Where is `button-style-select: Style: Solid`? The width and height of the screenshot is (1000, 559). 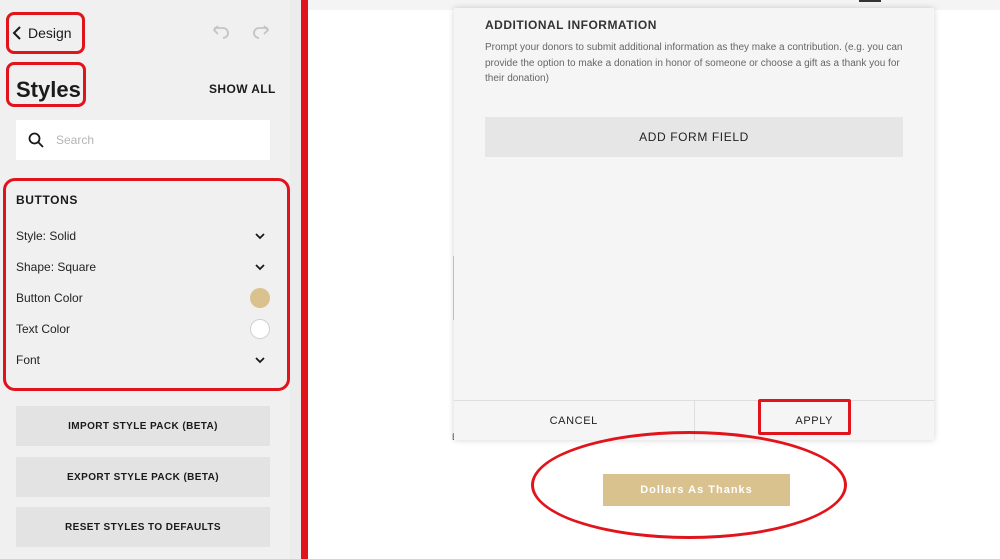
button-style-select: Style: Solid is located at coordinates (143, 236).